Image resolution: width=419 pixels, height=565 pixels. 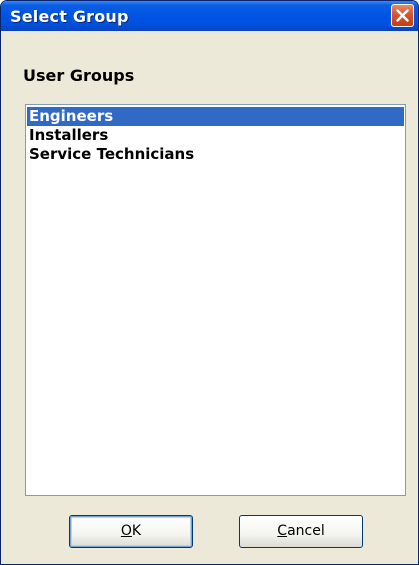 What do you see at coordinates (215, 116) in the screenshot?
I see `list-item-engineers: Engineers` at bounding box center [215, 116].